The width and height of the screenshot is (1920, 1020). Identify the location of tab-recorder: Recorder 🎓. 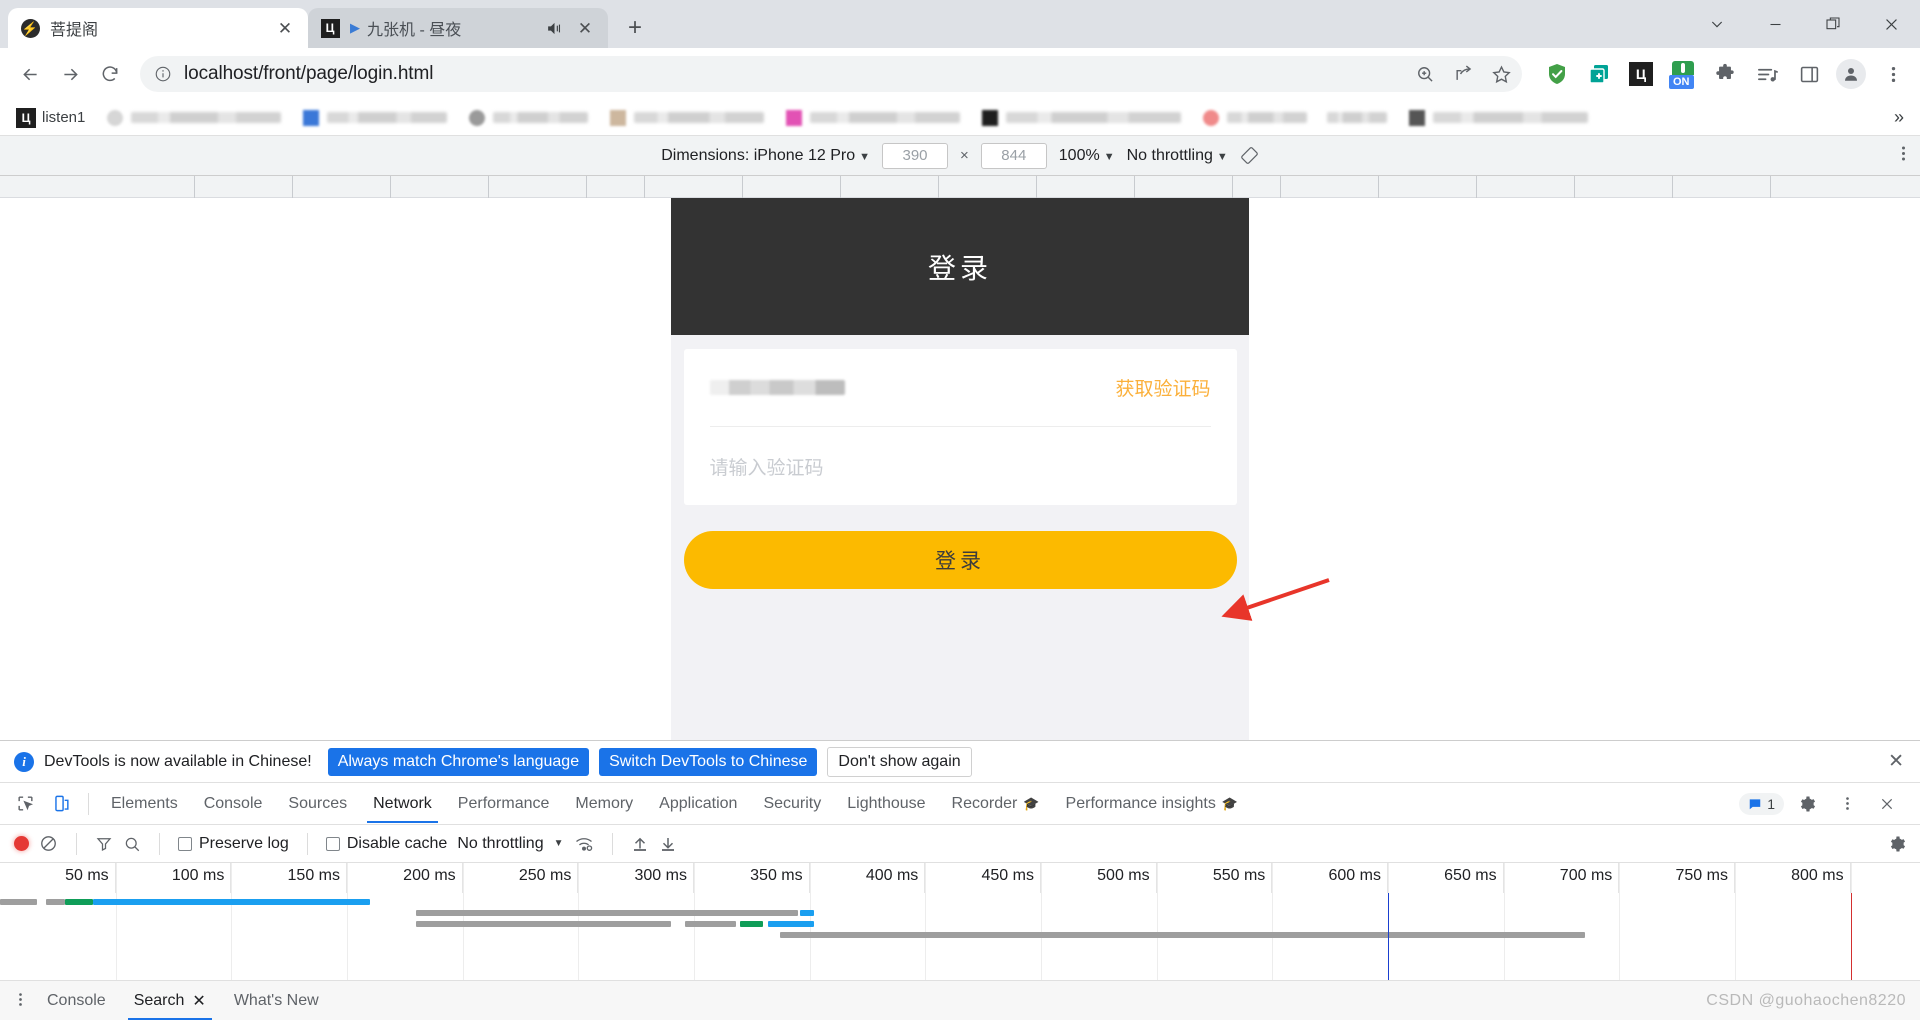
(996, 804).